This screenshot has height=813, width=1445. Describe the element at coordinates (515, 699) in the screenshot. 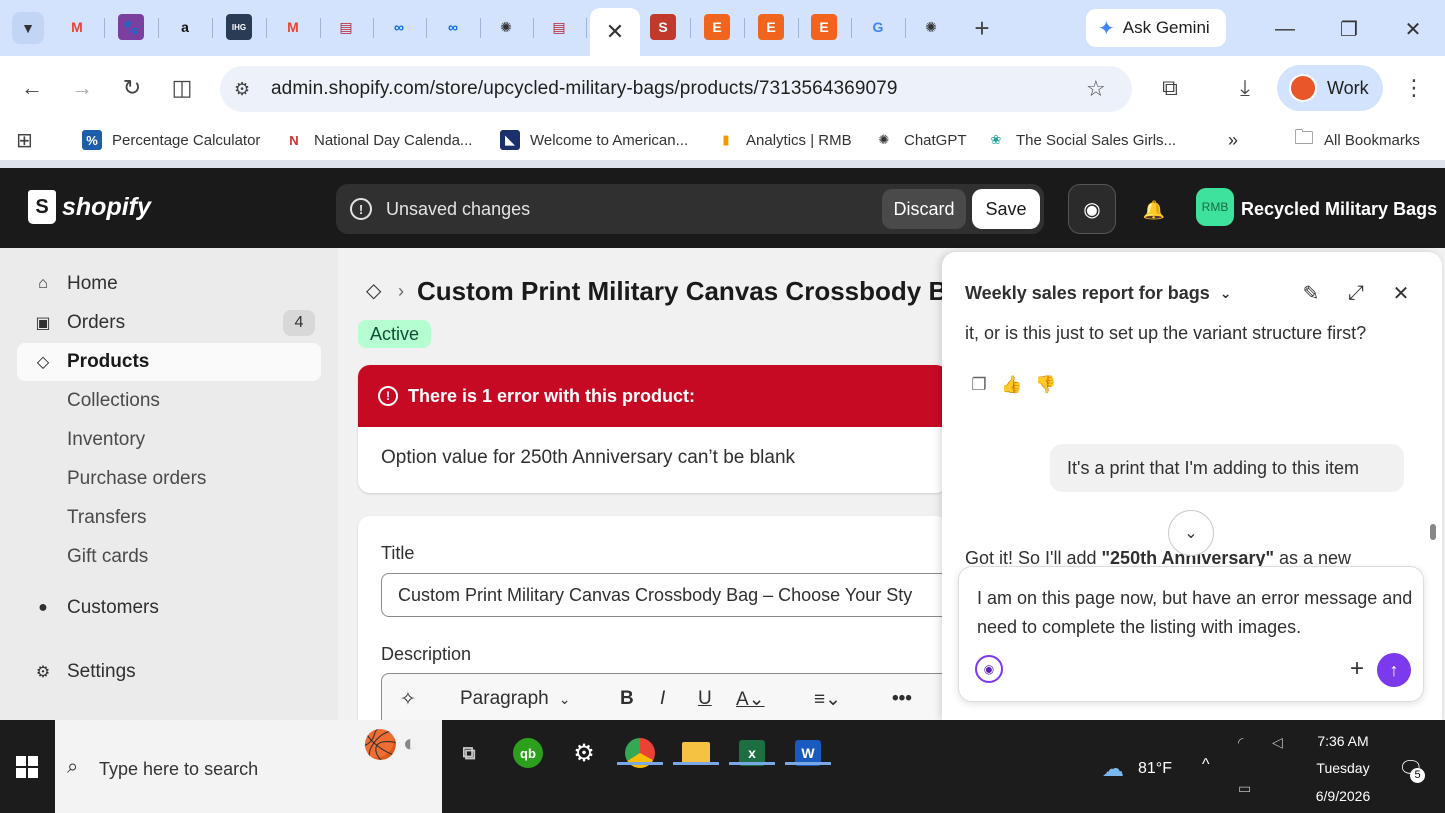

I see `paragraph-dropdown: Paragraph ⌄` at that location.